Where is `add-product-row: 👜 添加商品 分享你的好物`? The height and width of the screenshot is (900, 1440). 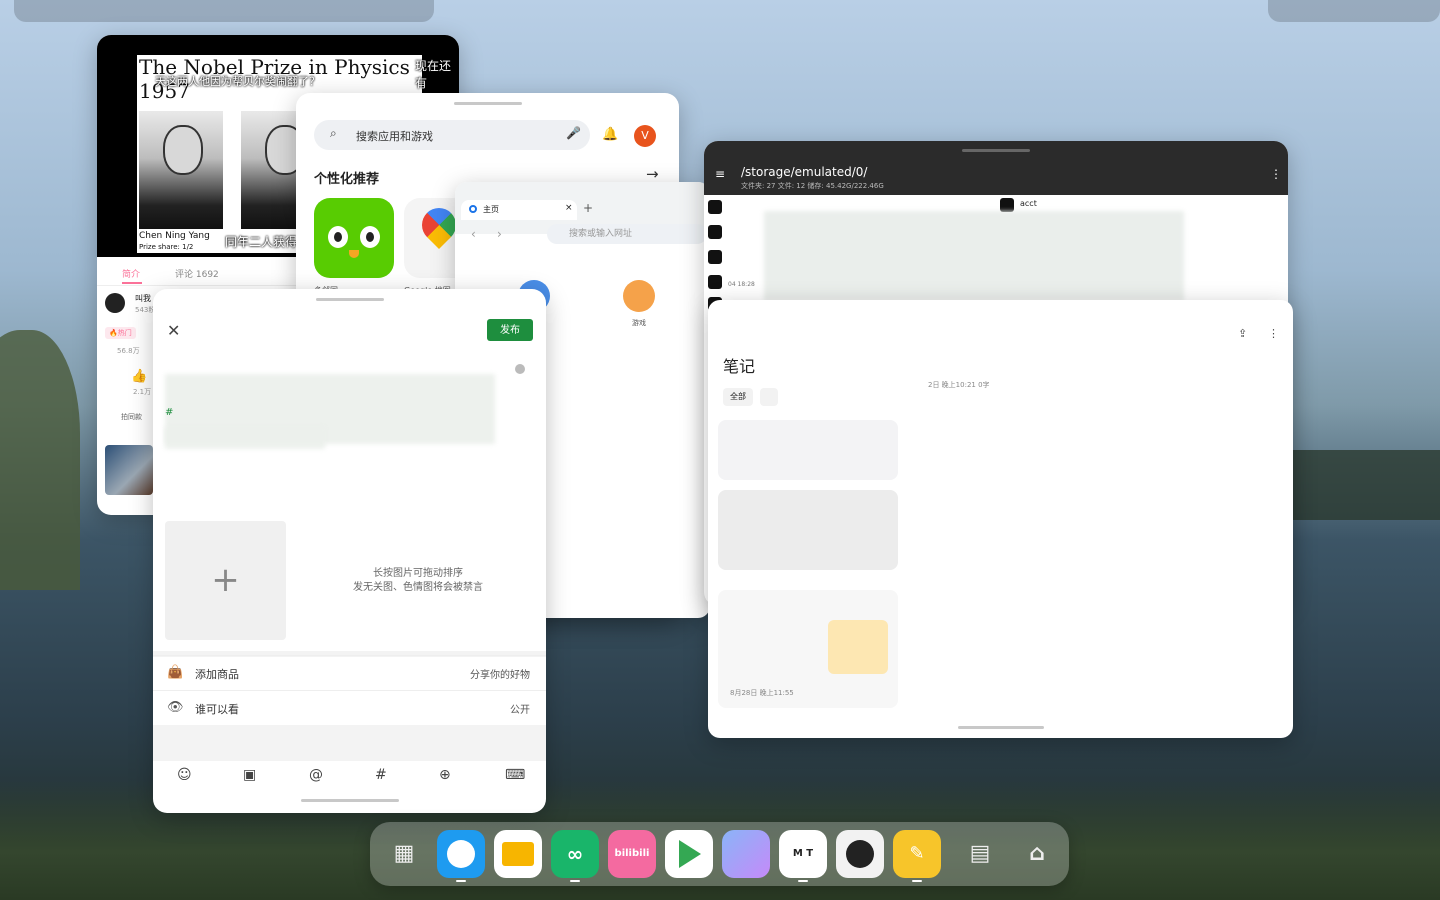
add-product-row: 👜 添加商品 分享你的好物 is located at coordinates (349, 673).